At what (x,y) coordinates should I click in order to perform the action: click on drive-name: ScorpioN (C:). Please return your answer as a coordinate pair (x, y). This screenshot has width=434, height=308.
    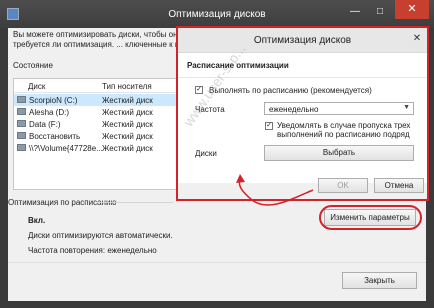
    Looking at the image, I should click on (53, 100).